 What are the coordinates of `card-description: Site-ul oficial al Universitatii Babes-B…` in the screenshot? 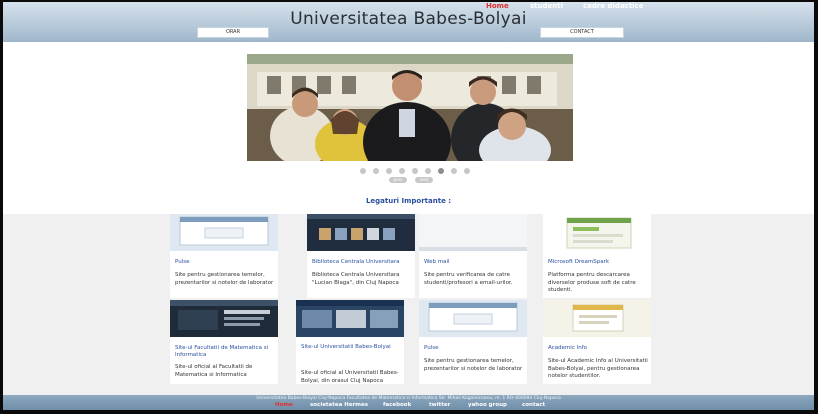 It's located at (350, 377).